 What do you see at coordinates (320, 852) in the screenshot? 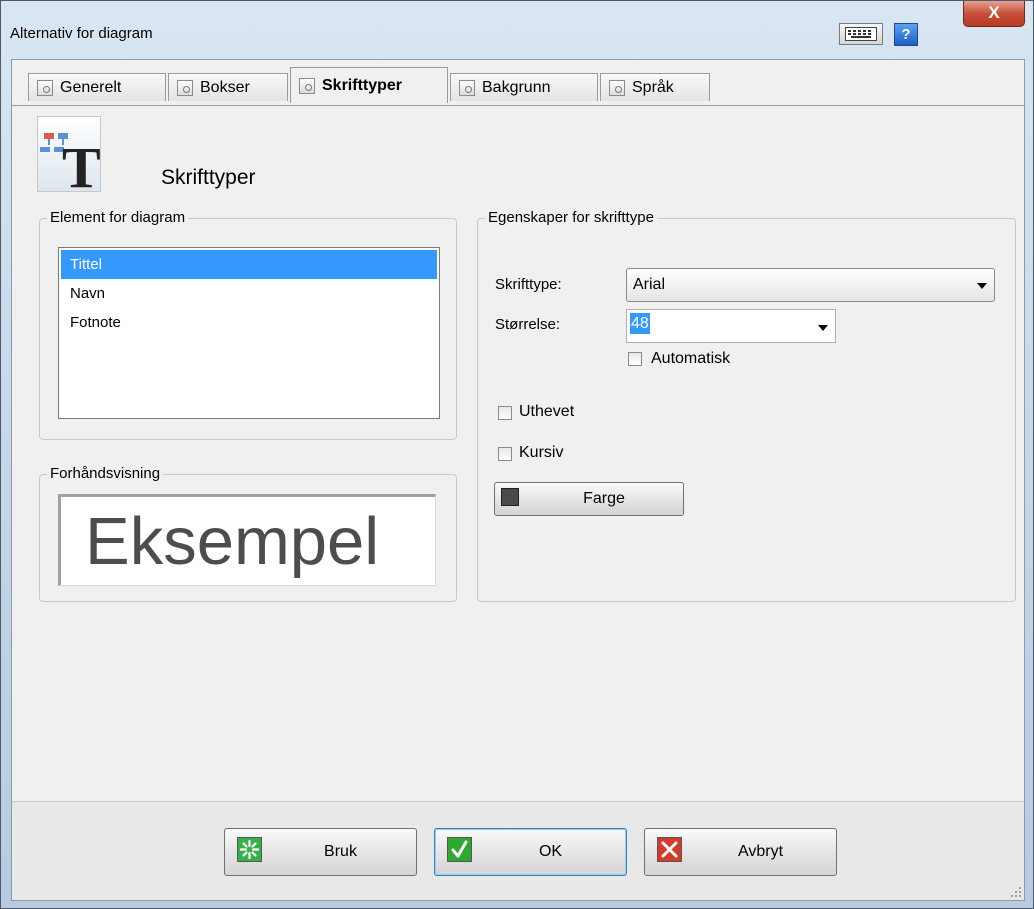
I see `apply-button: Bruk` at bounding box center [320, 852].